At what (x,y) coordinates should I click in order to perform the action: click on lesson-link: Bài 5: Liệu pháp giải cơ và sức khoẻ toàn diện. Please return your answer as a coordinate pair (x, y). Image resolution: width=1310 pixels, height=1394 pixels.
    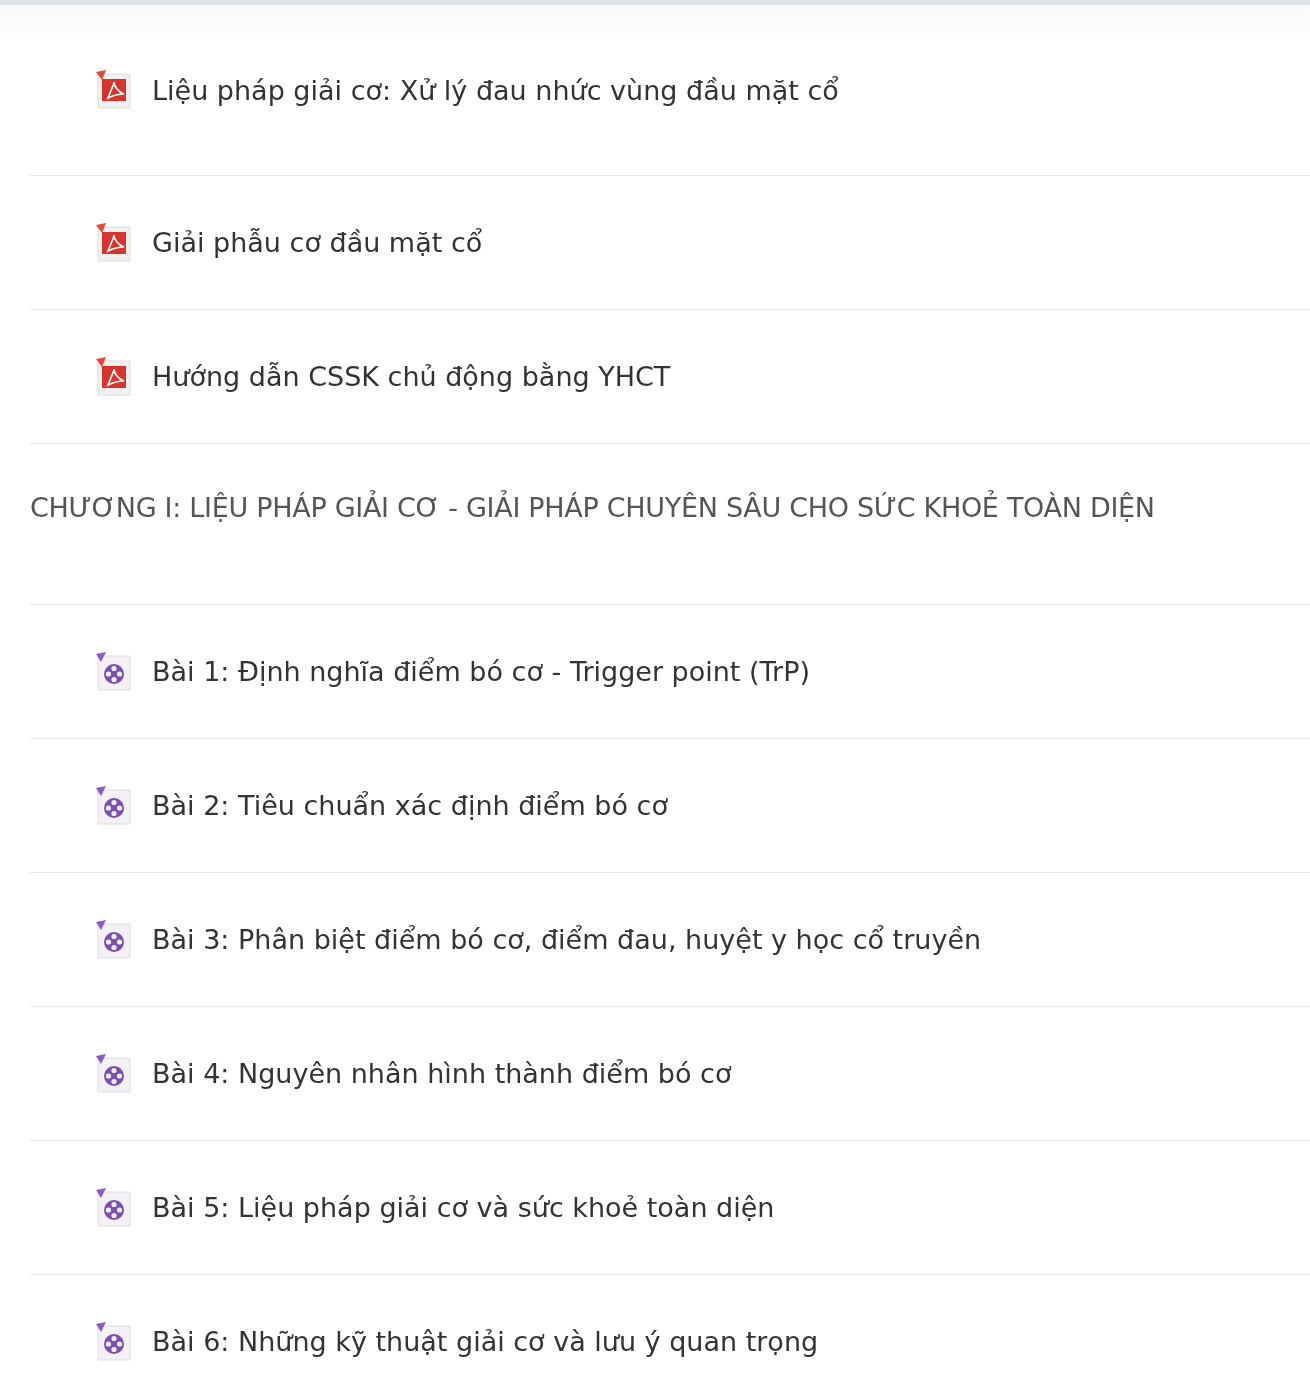
    Looking at the image, I should click on (463, 1207).